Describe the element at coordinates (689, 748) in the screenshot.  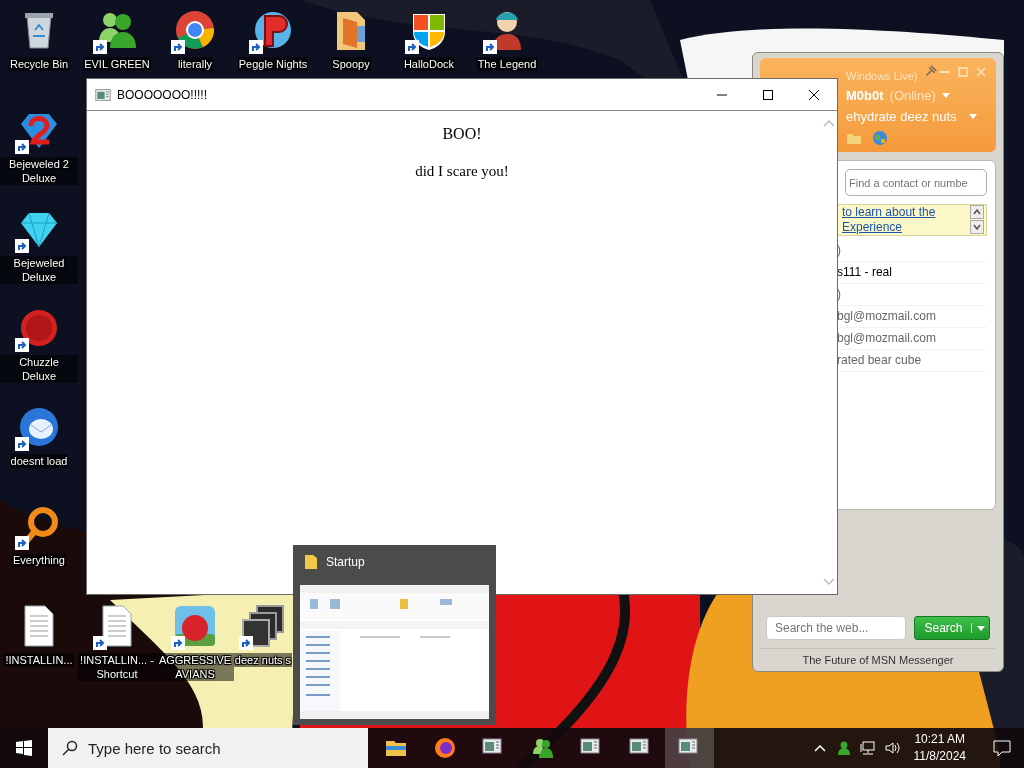
I see `taskbar-button` at that location.